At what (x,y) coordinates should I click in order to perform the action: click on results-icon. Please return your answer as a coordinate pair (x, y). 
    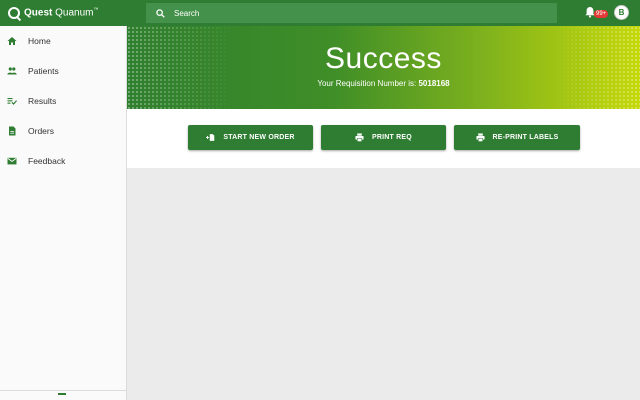
    Looking at the image, I should click on (12, 101).